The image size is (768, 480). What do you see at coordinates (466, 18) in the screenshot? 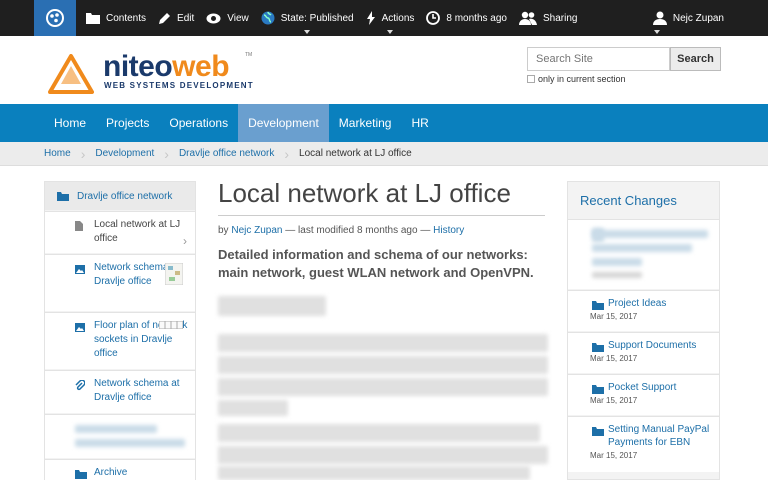
I see `history-button: 8 months ago` at bounding box center [466, 18].